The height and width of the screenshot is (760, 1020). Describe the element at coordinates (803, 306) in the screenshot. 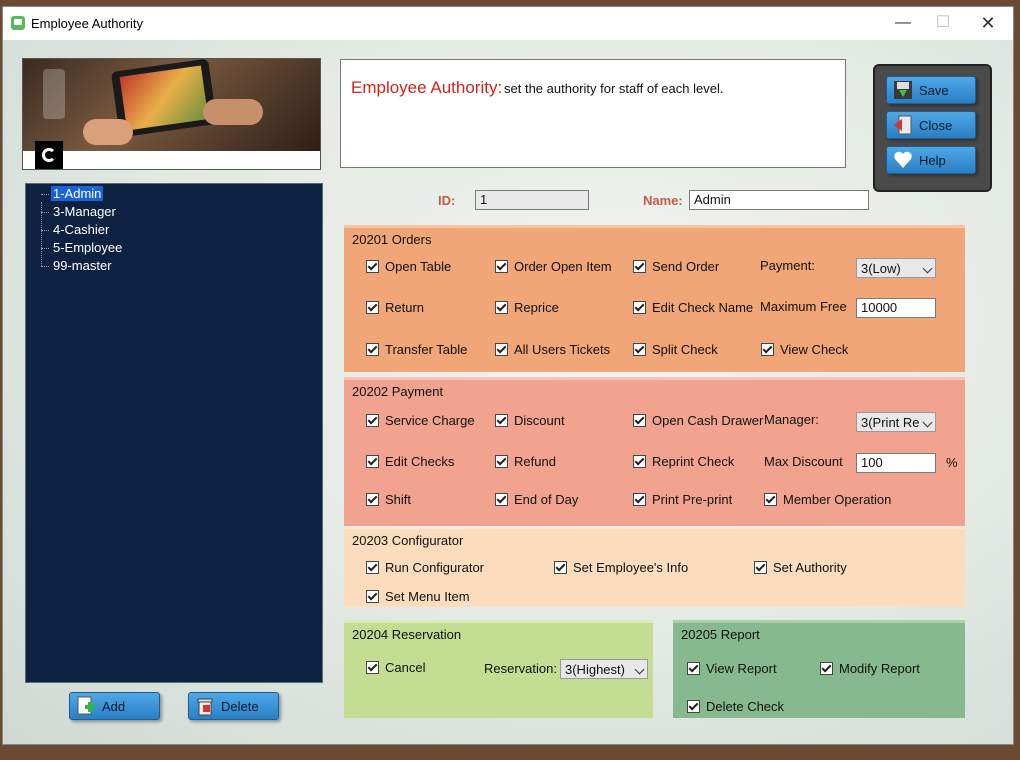

I see `maximum-free-label: Maximum Free` at that location.